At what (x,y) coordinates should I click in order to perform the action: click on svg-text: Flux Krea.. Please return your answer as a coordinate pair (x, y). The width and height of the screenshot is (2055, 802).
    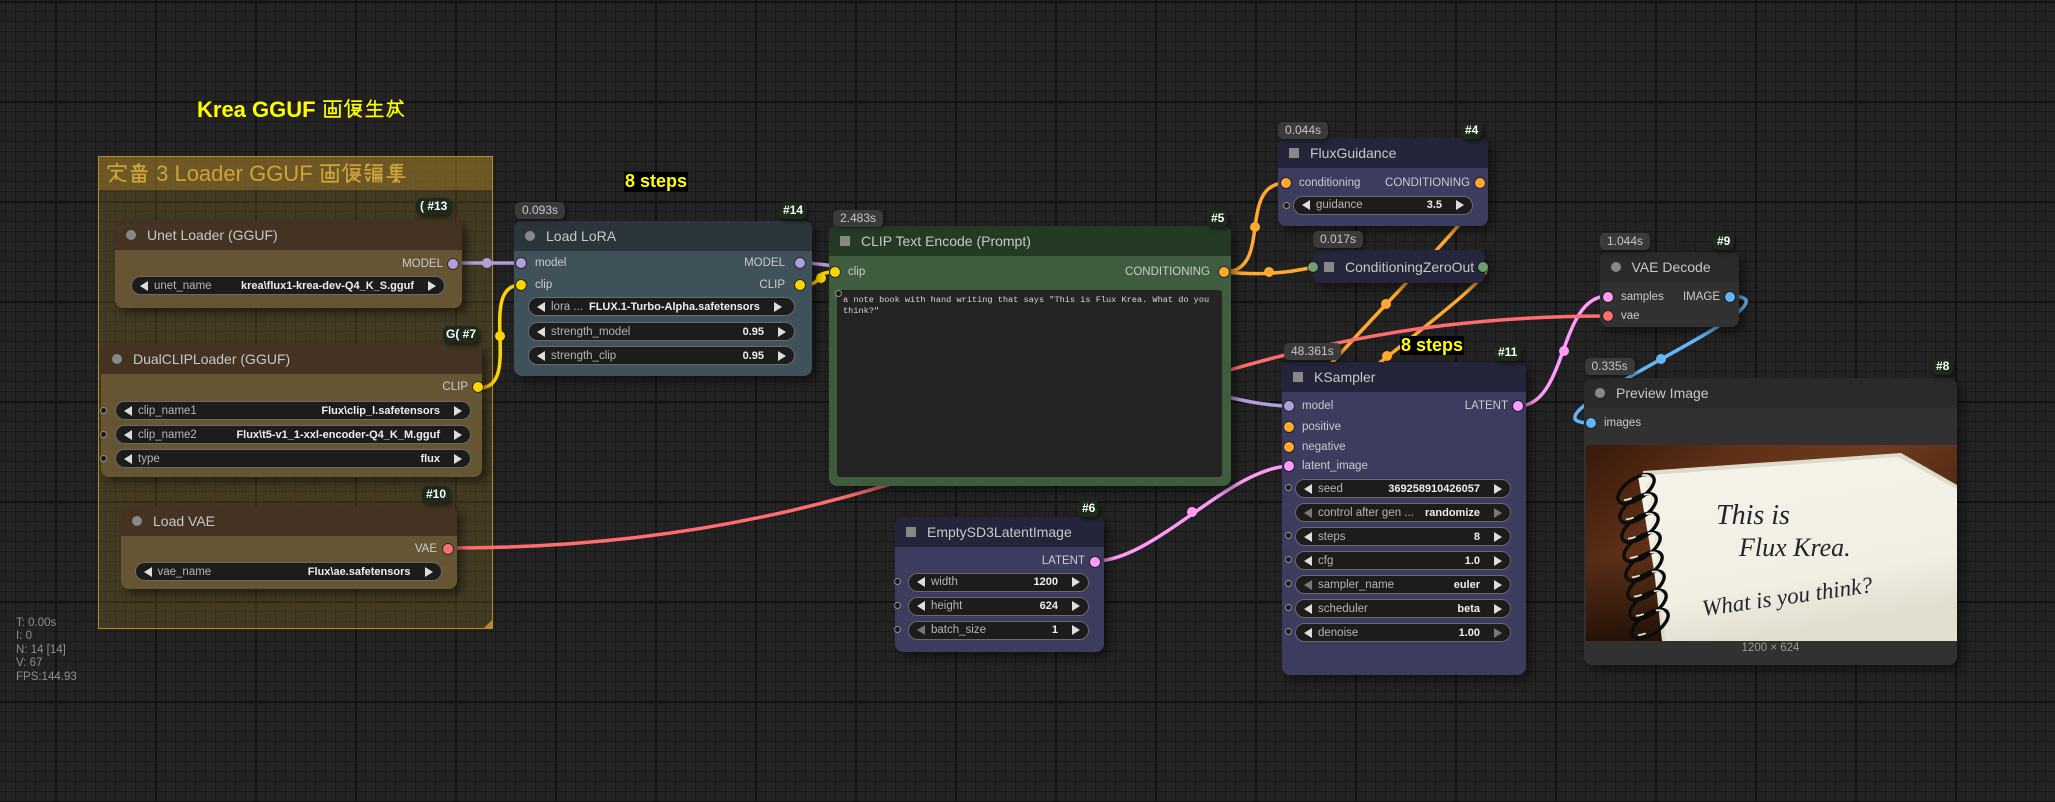
    Looking at the image, I should click on (1794, 547).